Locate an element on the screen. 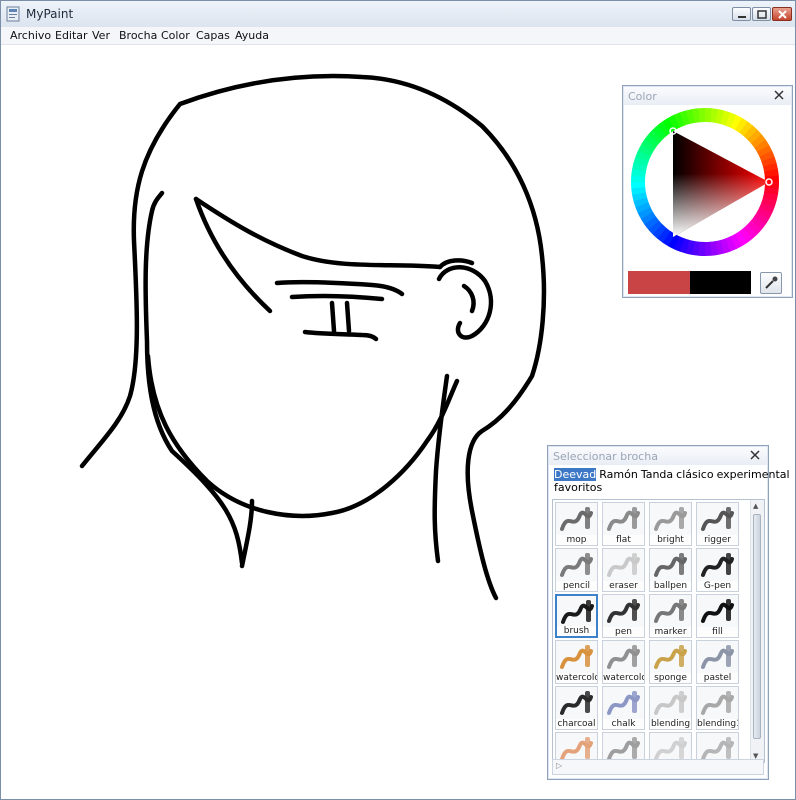  brush-tile-brush: brush is located at coordinates (576, 616).